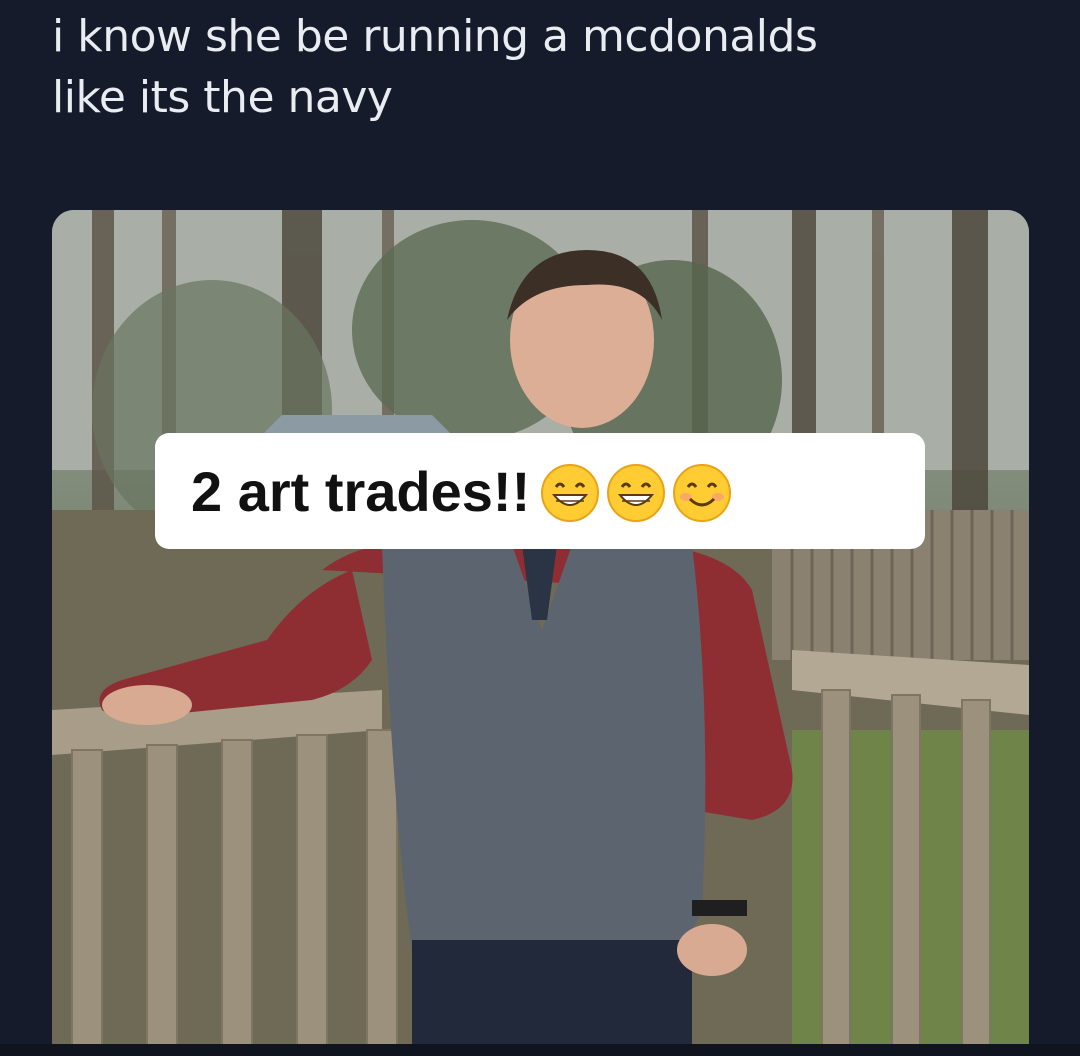 The image size is (1080, 1056). I want to click on emoji-row, so click(633, 493).